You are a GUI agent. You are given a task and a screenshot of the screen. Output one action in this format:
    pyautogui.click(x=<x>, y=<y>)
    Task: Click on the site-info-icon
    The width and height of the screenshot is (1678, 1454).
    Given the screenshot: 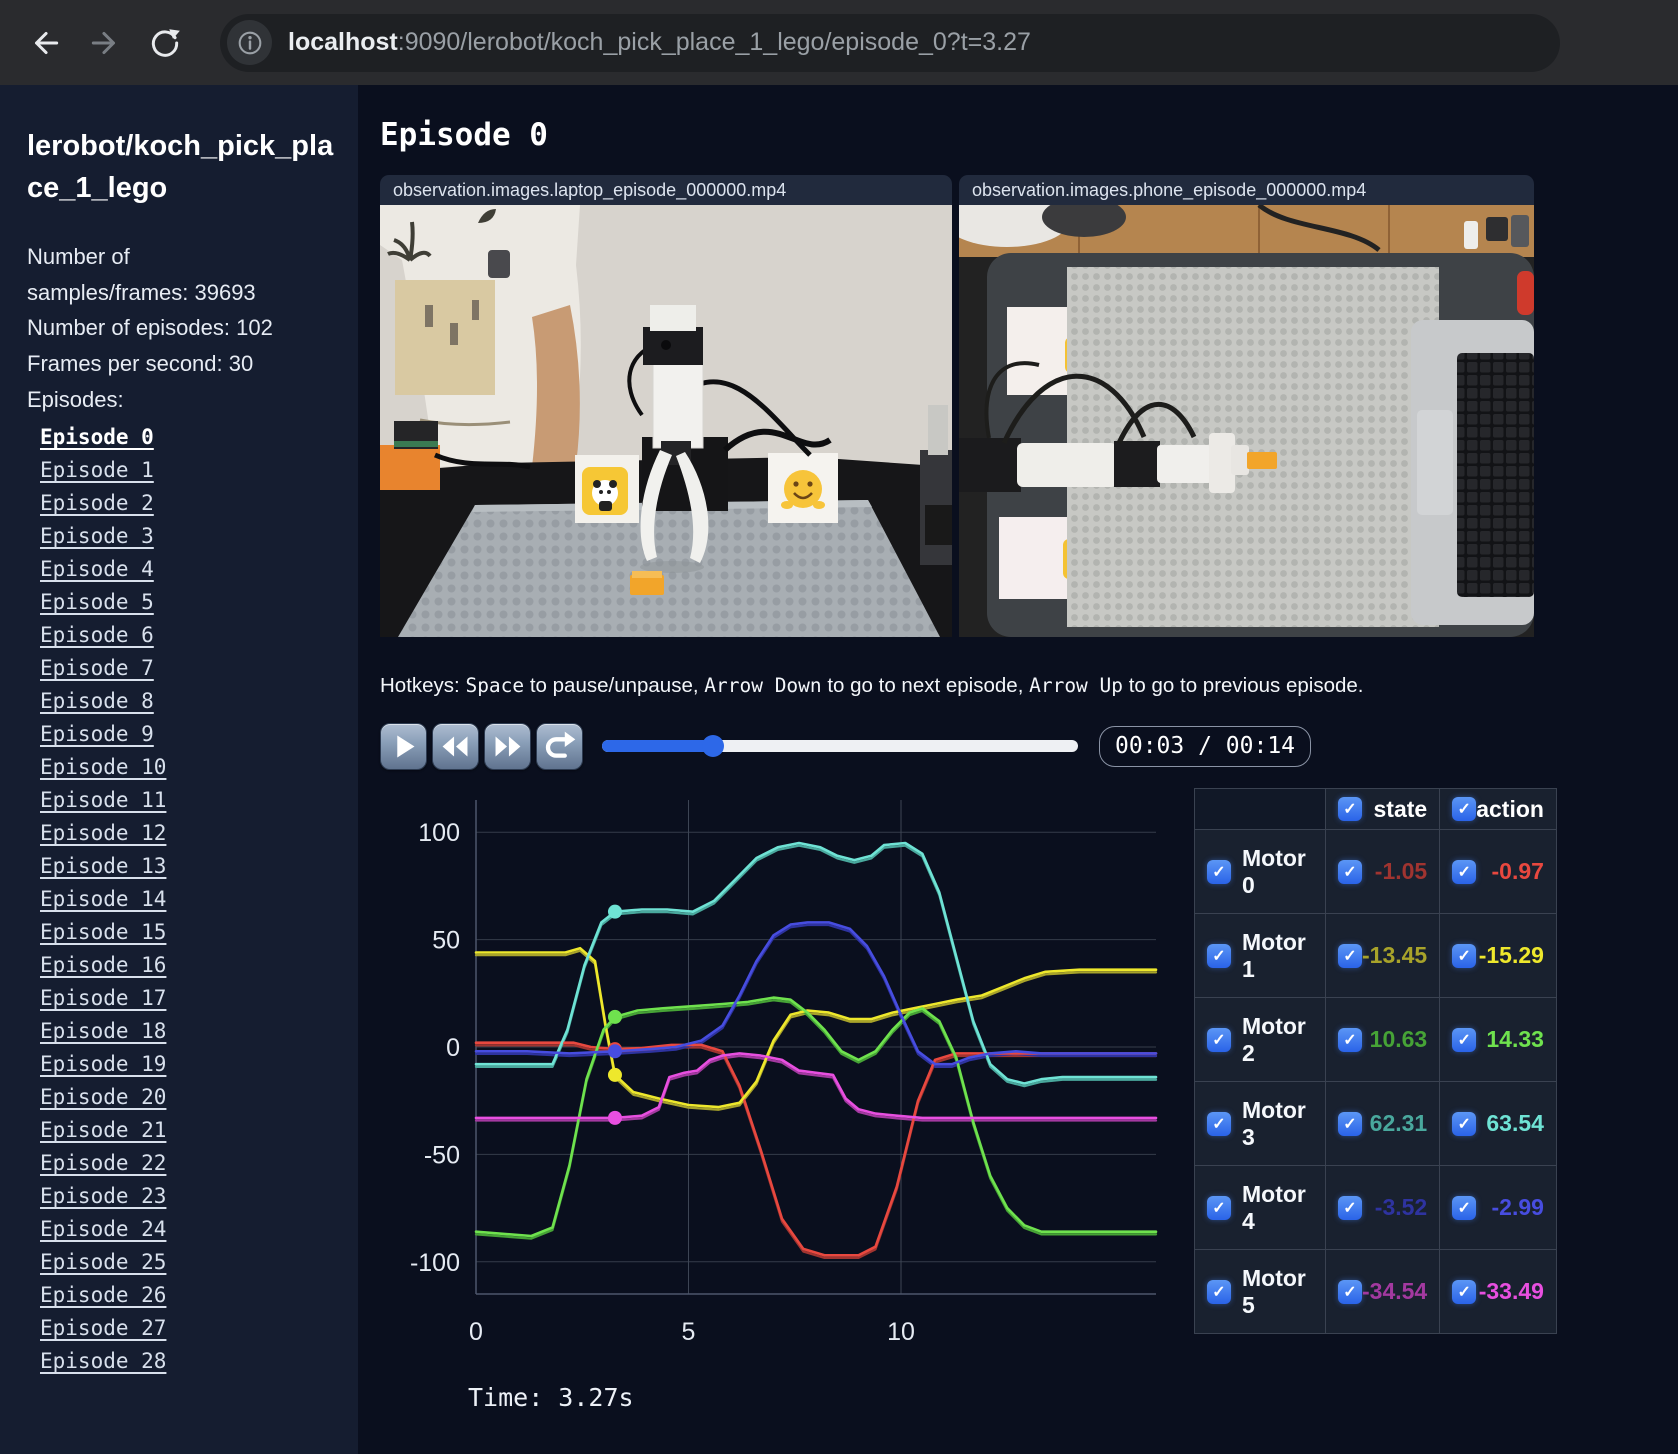 What is the action you would take?
    pyautogui.click(x=249, y=42)
    